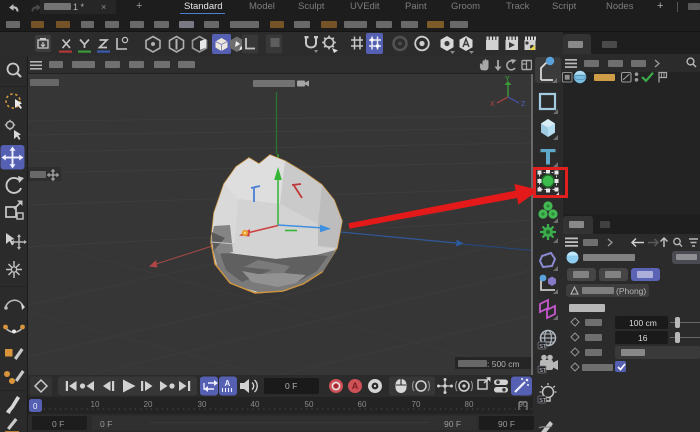 The width and height of the screenshot is (700, 432). Describe the element at coordinates (492, 104) in the screenshot. I see `svg-text: X` at that location.